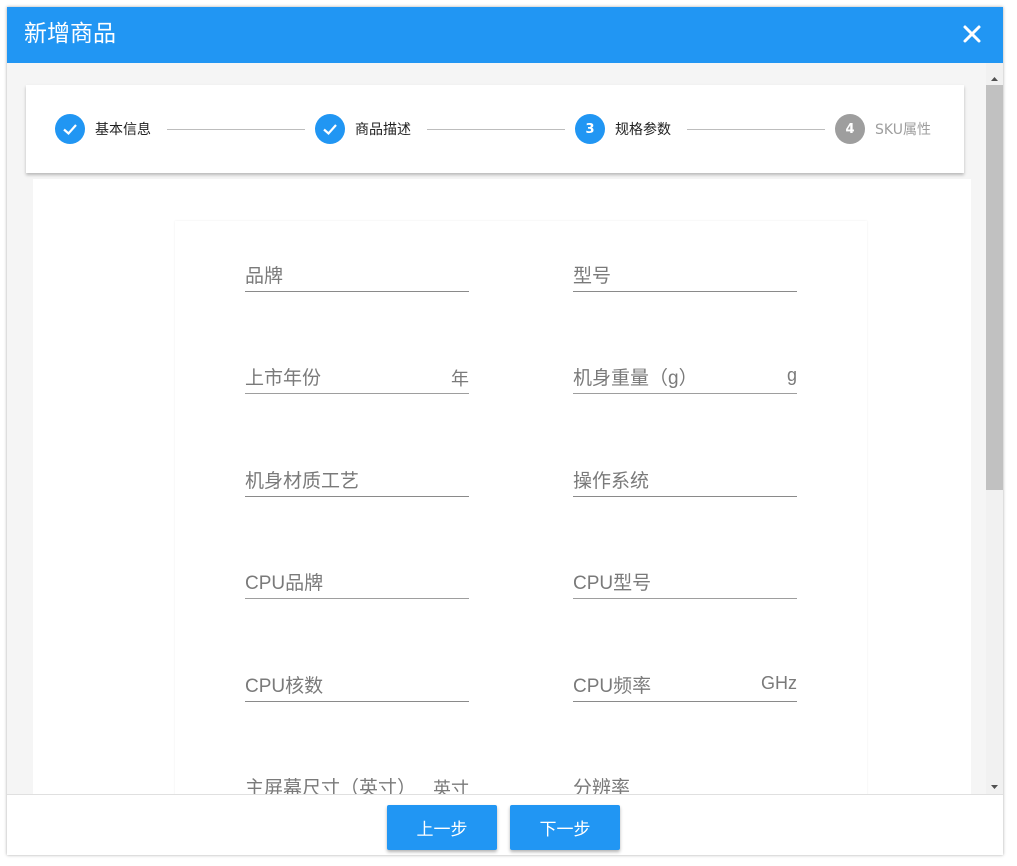 The width and height of the screenshot is (1017, 866). Describe the element at coordinates (70, 34) in the screenshot. I see `dialog-title: 新增商品` at that location.